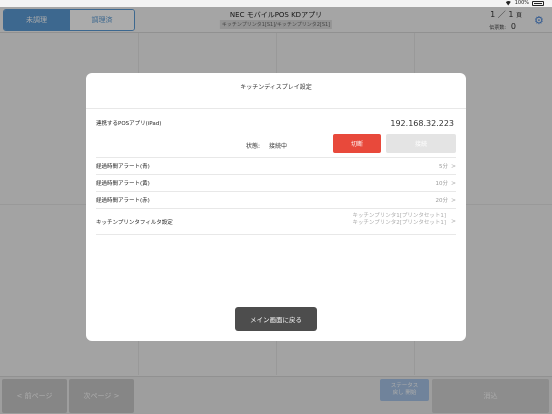 Image resolution: width=552 pixels, height=414 pixels. I want to click on alert-red-label: 経過時間アラート(赤), so click(123, 201).